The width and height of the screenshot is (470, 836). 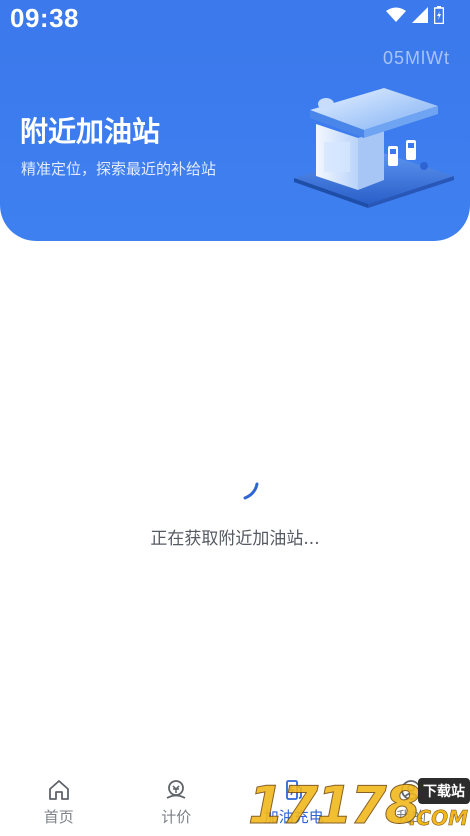 I want to click on nav-label-home: 首页, so click(x=58, y=817).